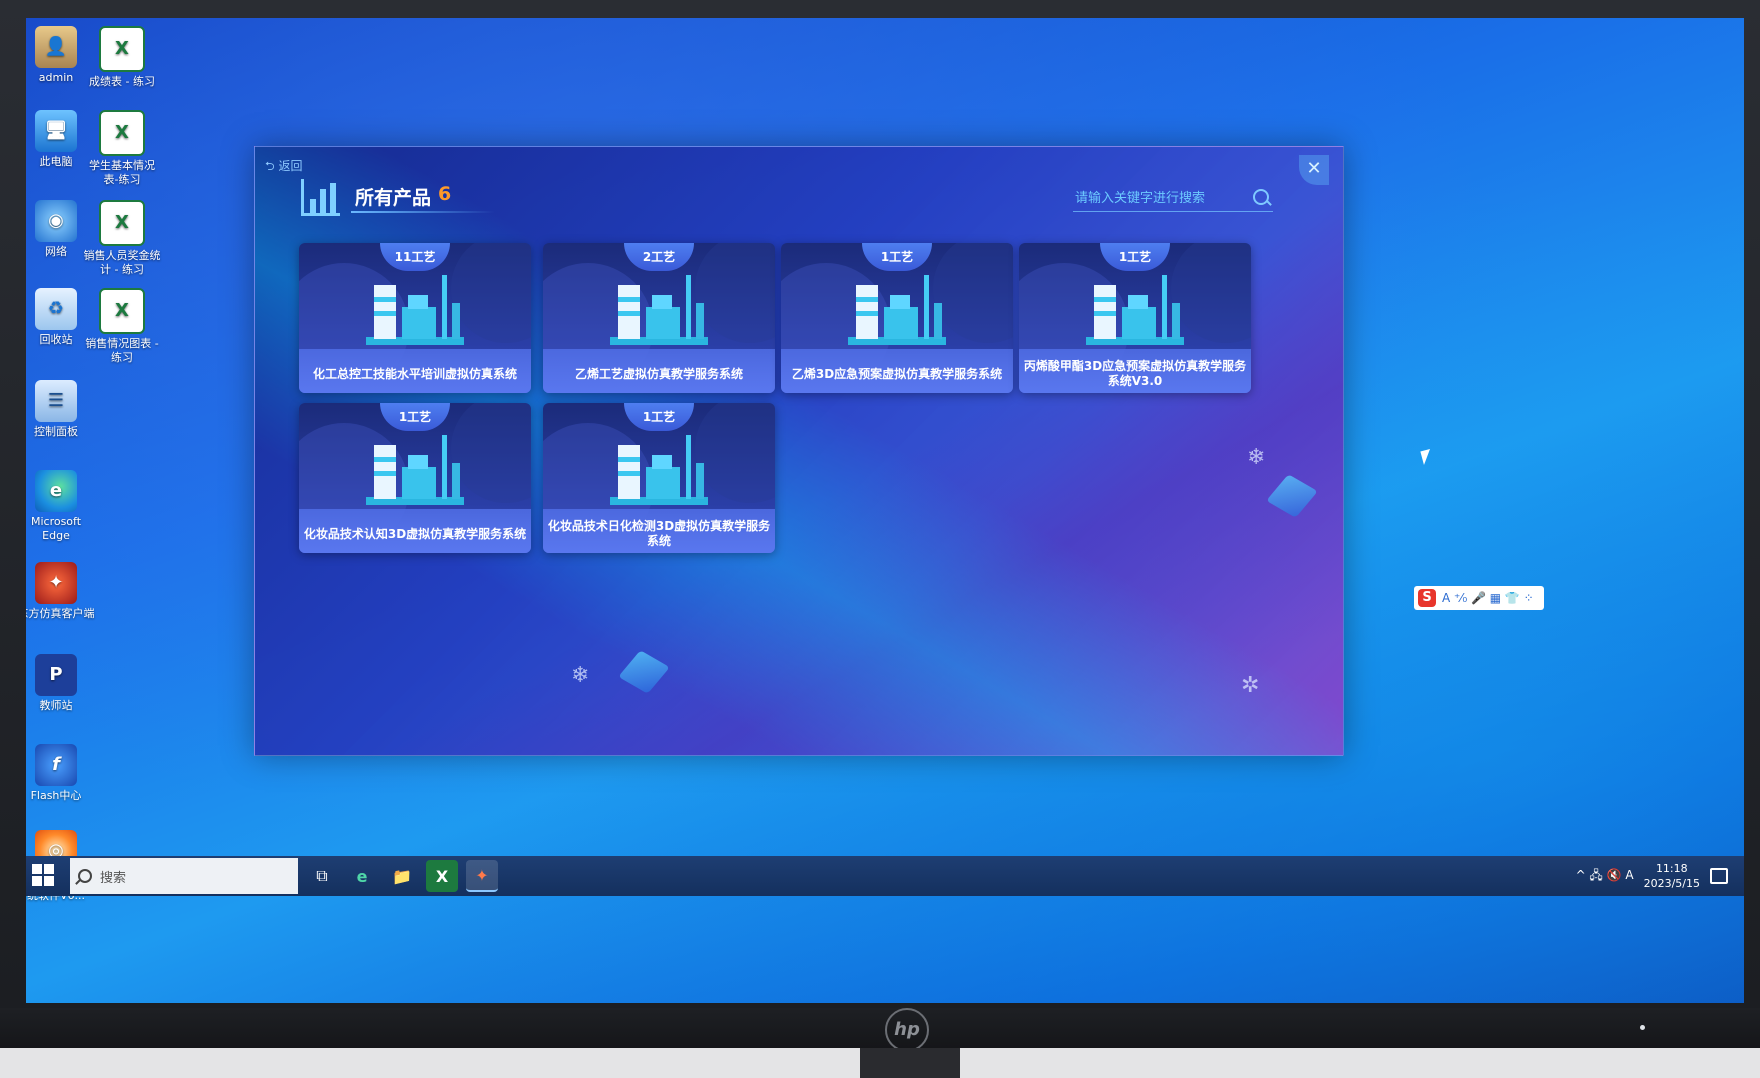 The width and height of the screenshot is (1760, 1078). I want to click on desktop-icon-label: 东方仿真客户端, so click(60, 613).